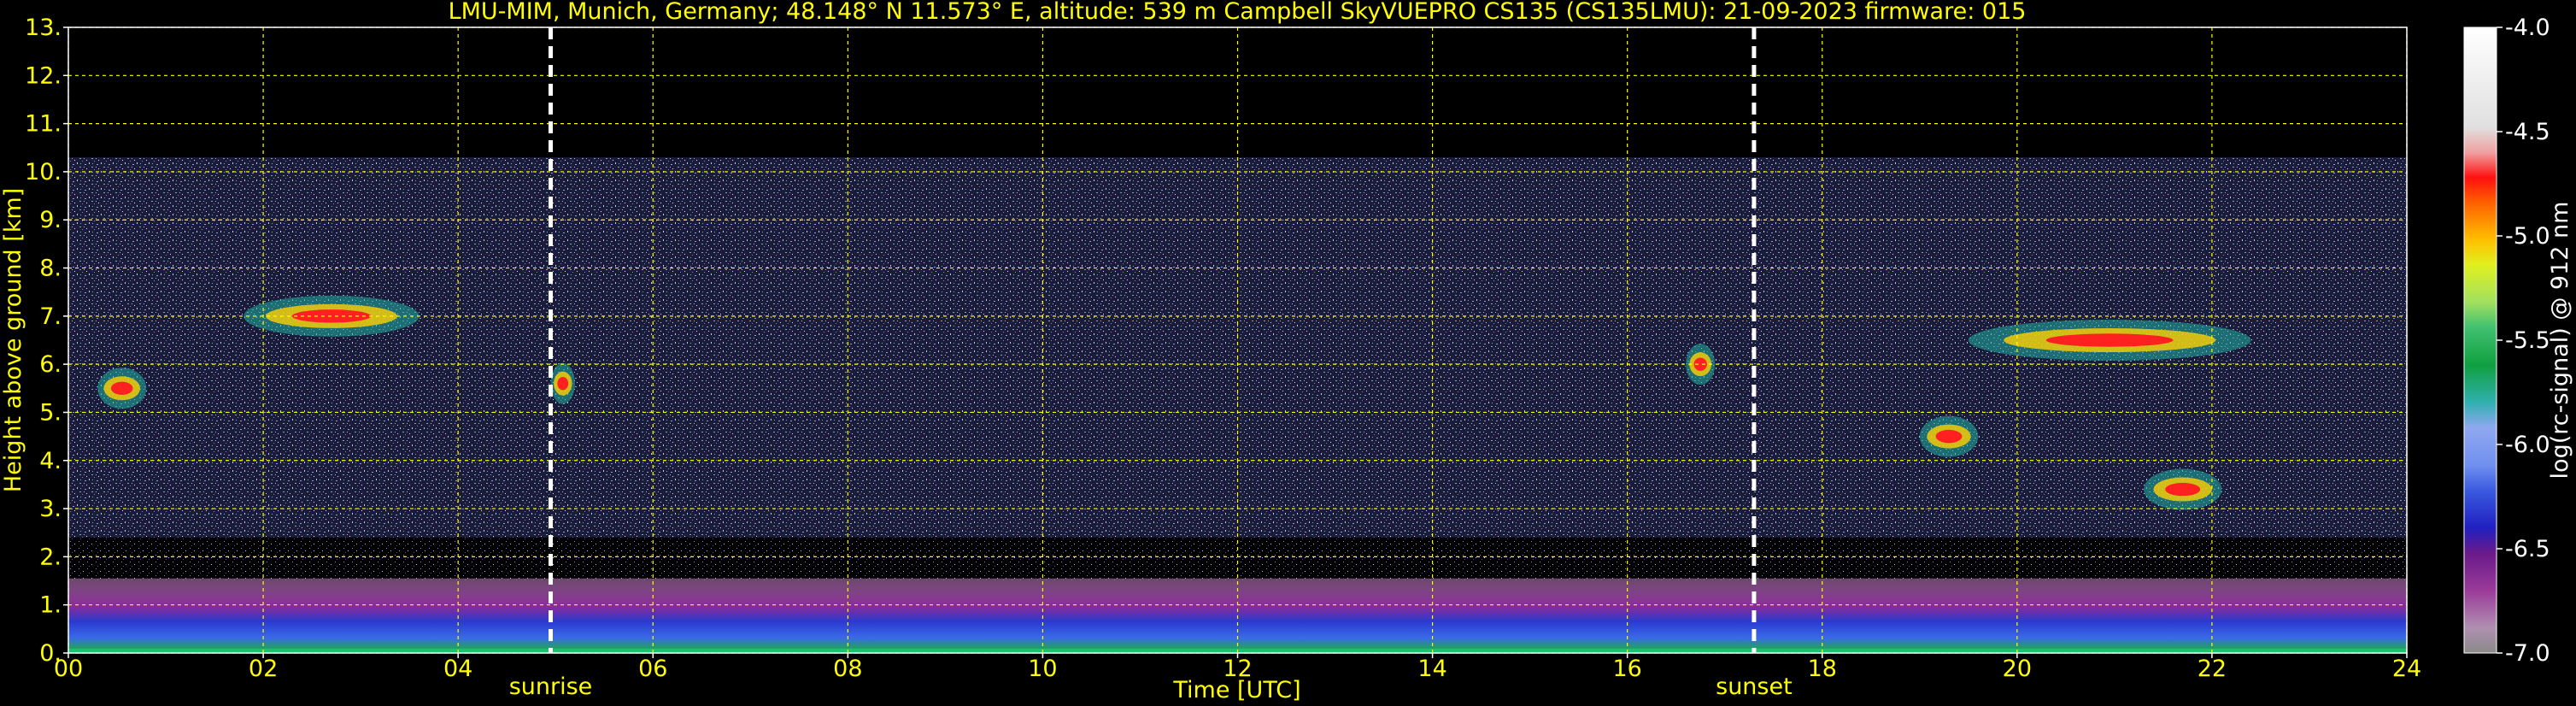 The width and height of the screenshot is (2576, 706). What do you see at coordinates (2527, 28) in the screenshot?
I see `colorbar-tick-label: -4.0` at bounding box center [2527, 28].